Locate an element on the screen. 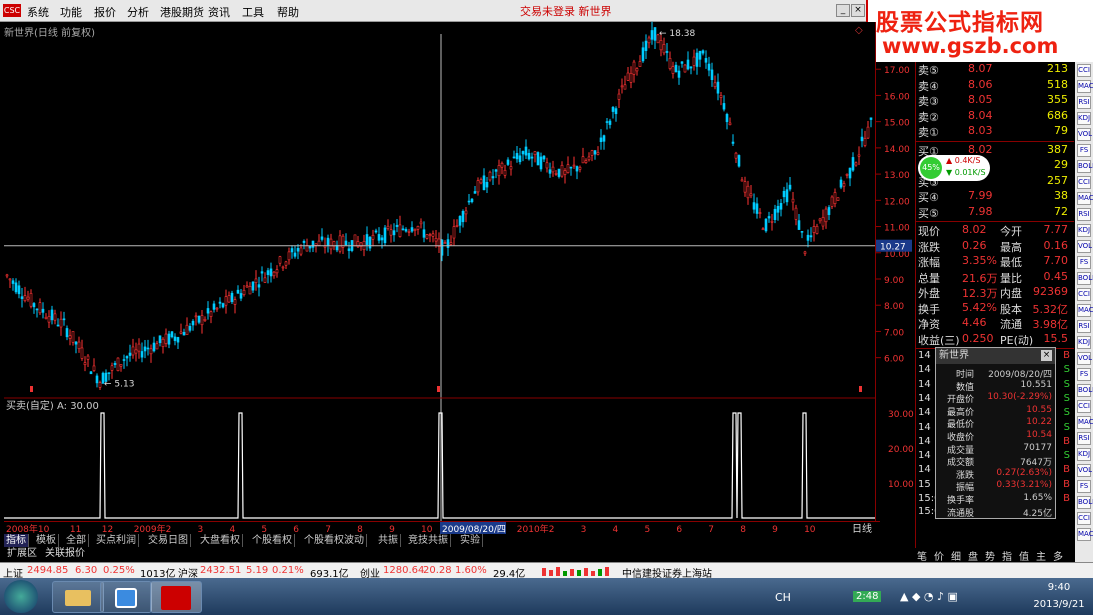  tab-10: 实验 is located at coordinates (470, 540).